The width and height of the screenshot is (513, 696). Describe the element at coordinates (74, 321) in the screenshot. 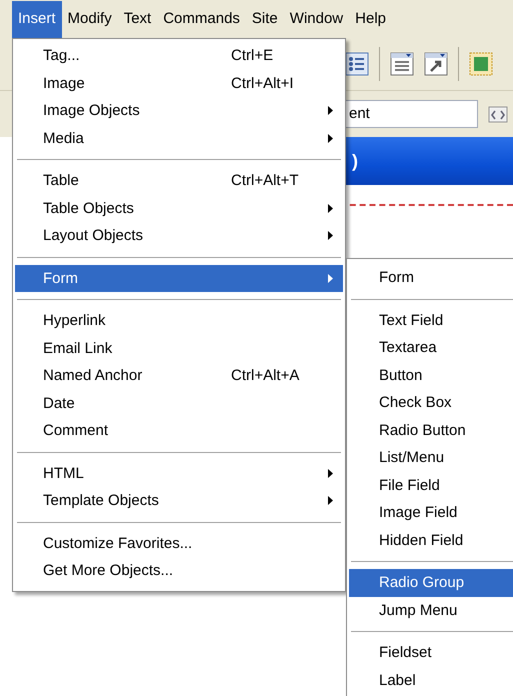

I see `menu-item-label: Hyperlink` at that location.